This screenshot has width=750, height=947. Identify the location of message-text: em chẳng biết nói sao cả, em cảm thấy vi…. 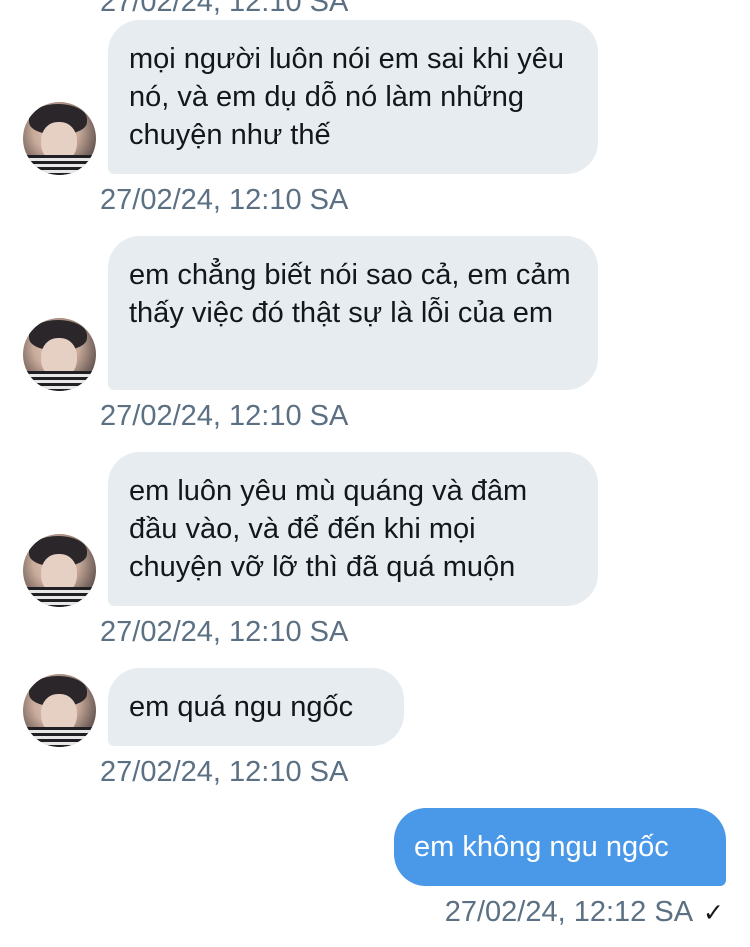
(350, 294).